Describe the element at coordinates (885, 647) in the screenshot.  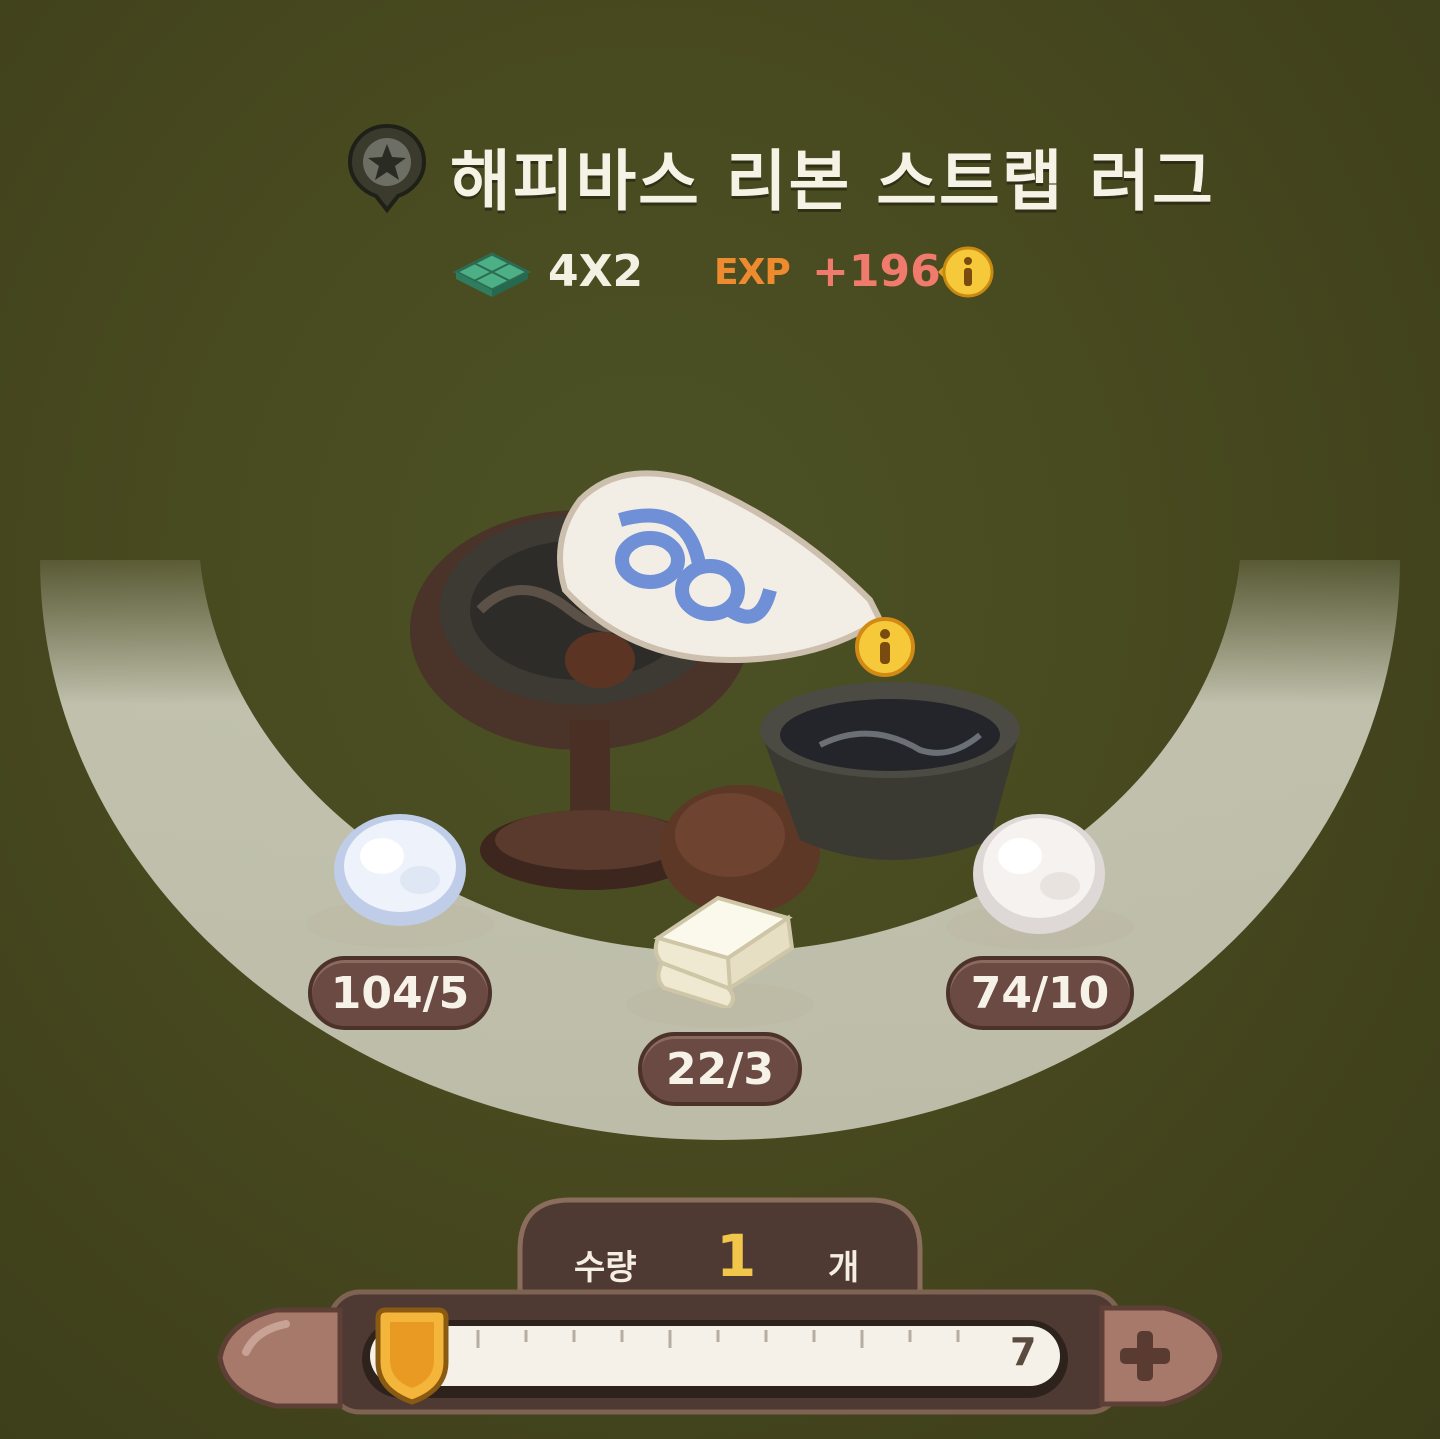
I see `product-info-icon` at that location.